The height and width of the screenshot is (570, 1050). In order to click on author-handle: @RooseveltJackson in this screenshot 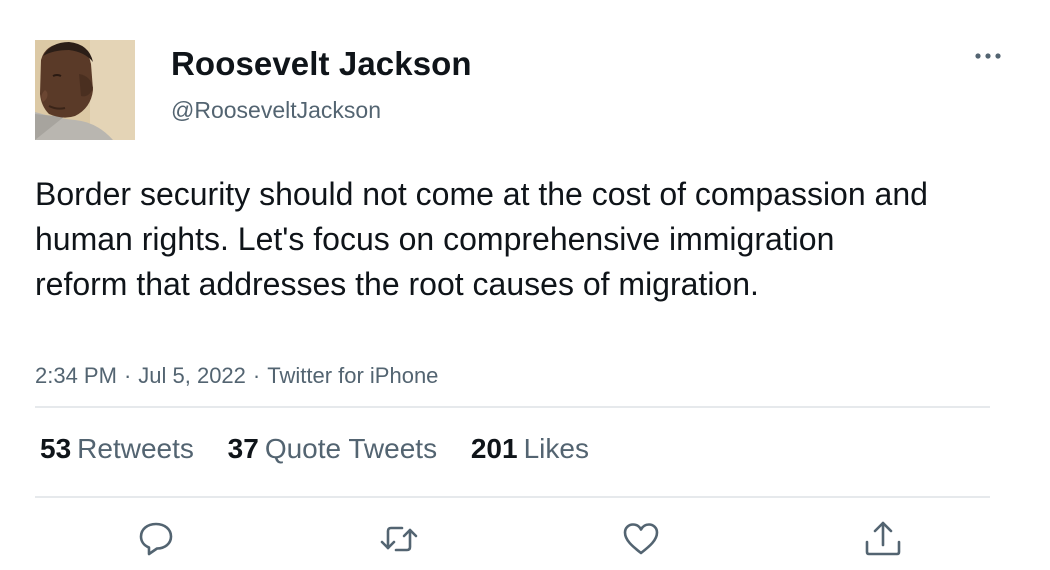, I will do `click(276, 110)`.